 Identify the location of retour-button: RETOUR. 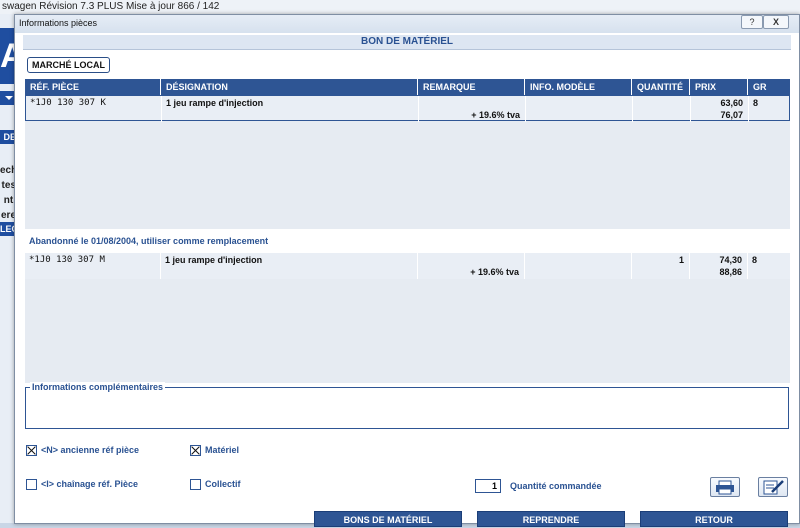
(714, 519).